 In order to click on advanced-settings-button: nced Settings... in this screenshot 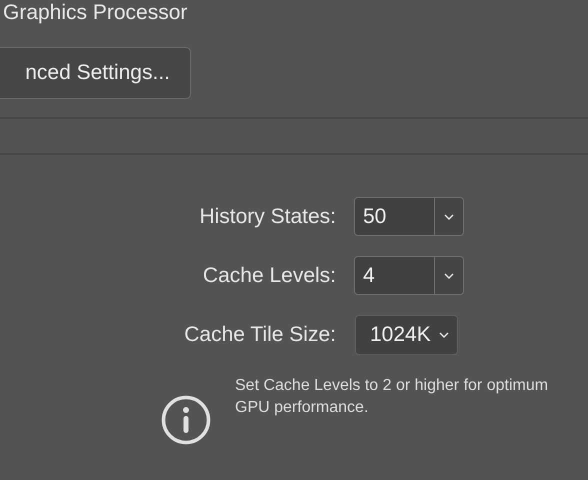, I will do `click(95, 73)`.